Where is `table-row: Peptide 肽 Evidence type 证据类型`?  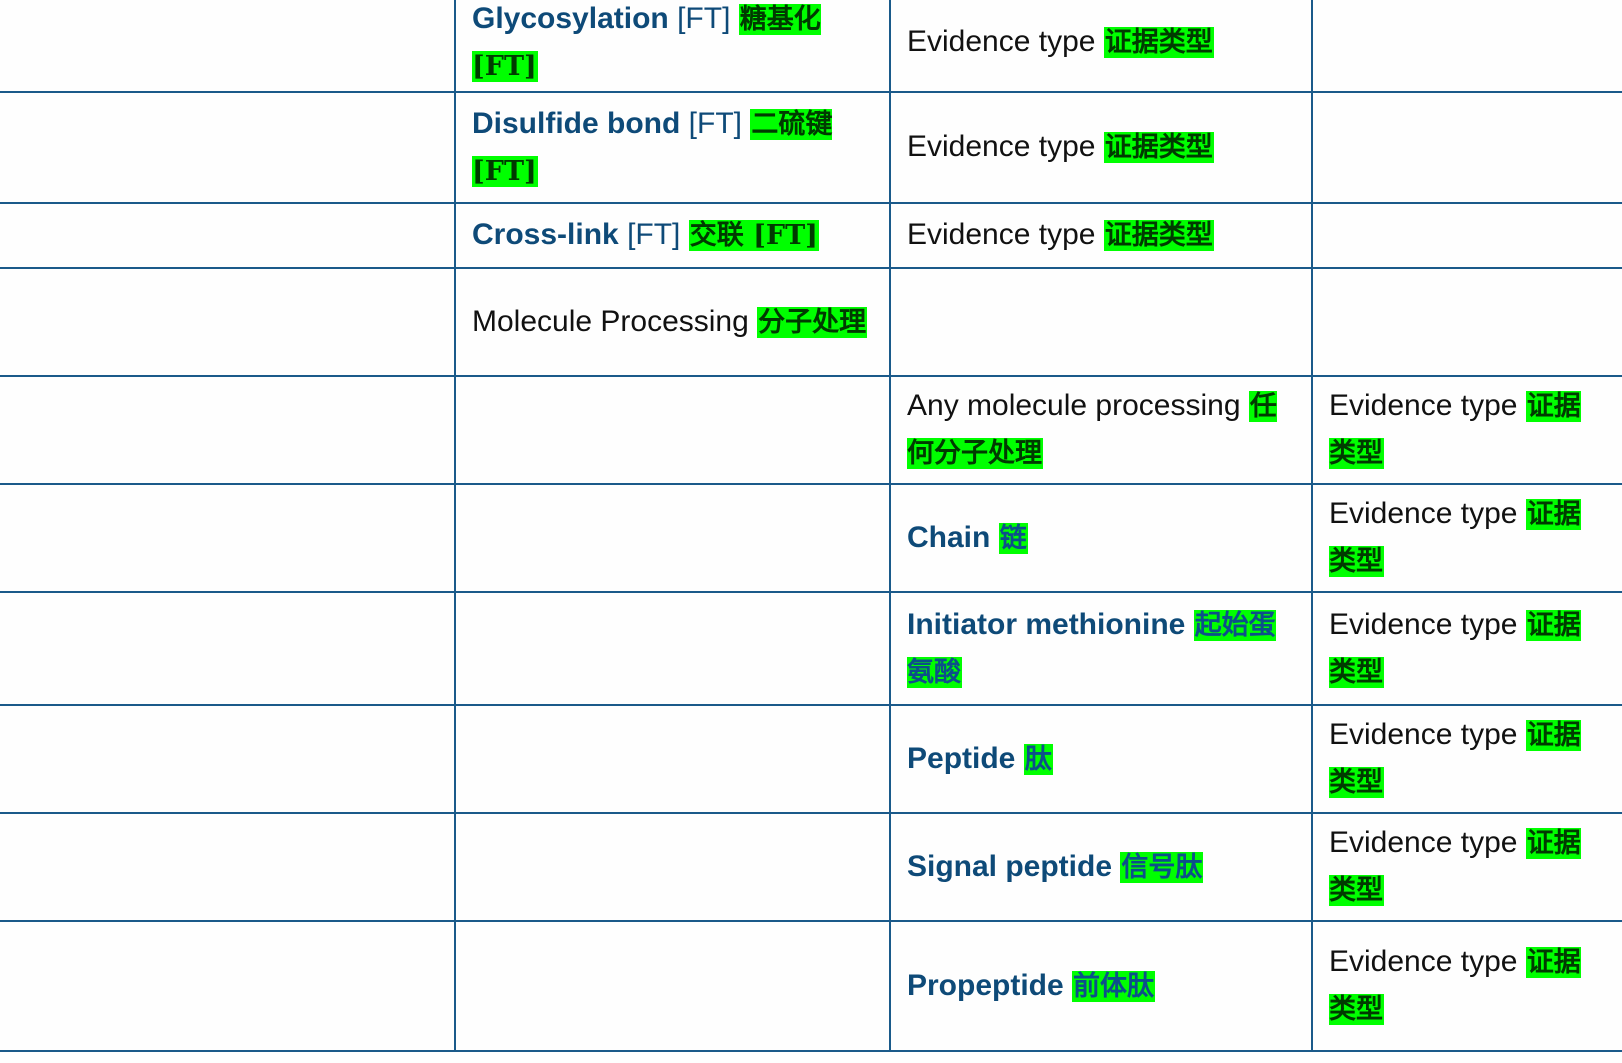 table-row: Peptide 肽 Evidence type 证据类型 is located at coordinates (811, 759).